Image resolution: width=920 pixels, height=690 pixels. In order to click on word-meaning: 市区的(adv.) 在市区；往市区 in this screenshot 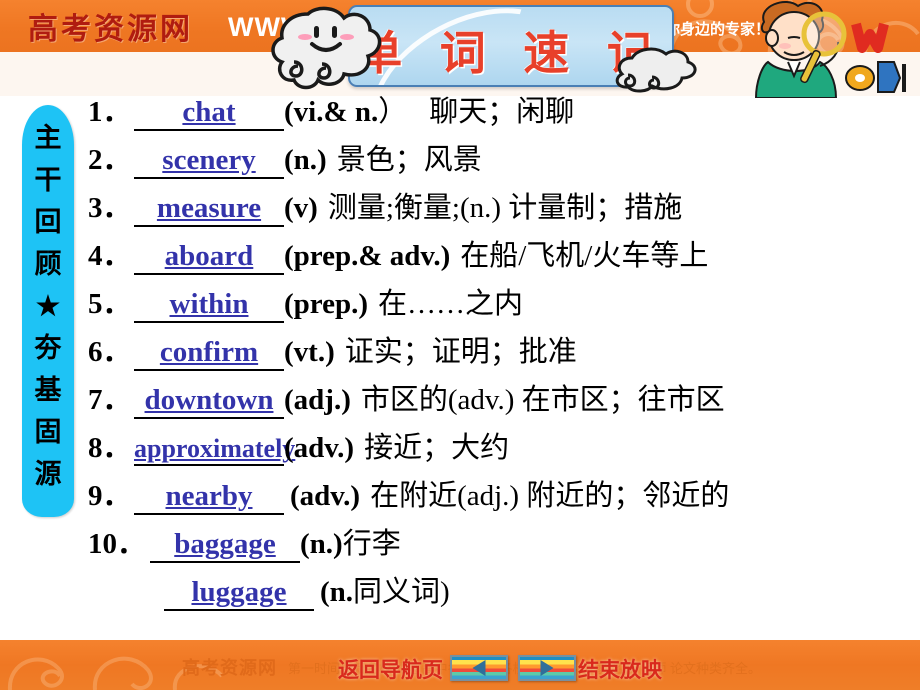, I will do `click(542, 400)`.